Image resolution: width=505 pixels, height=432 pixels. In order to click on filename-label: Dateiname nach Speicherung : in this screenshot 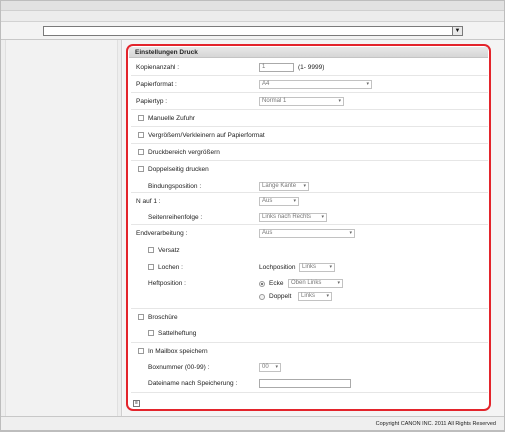, I will do `click(193, 383)`.